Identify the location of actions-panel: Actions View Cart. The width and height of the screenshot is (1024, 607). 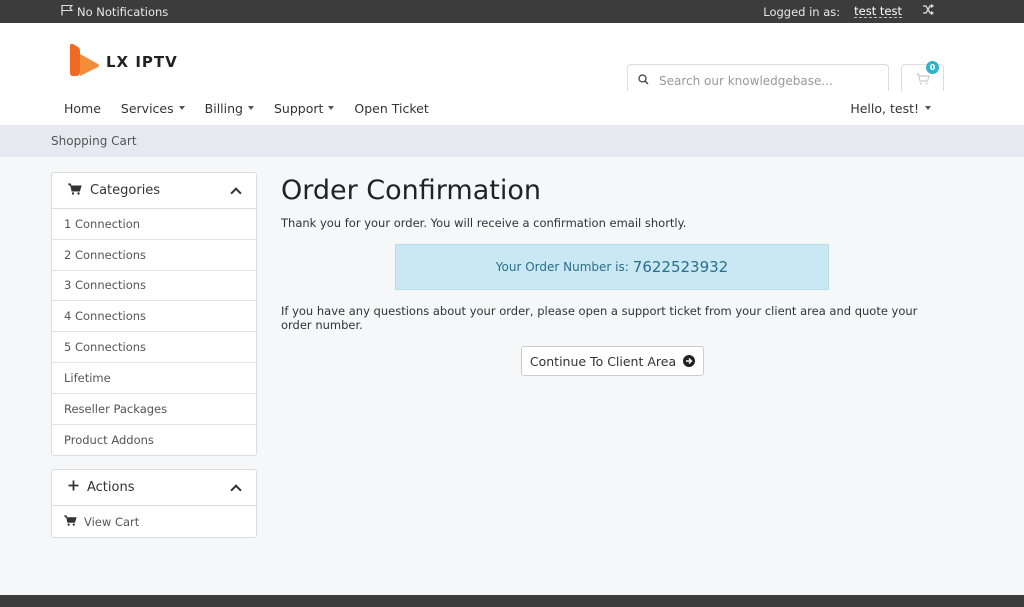
(154, 504).